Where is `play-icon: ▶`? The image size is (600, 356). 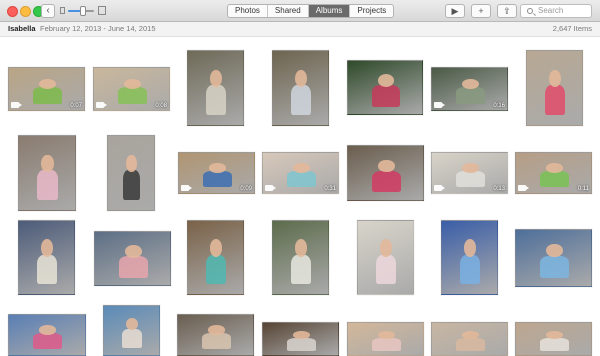 play-icon: ▶ is located at coordinates (455, 11).